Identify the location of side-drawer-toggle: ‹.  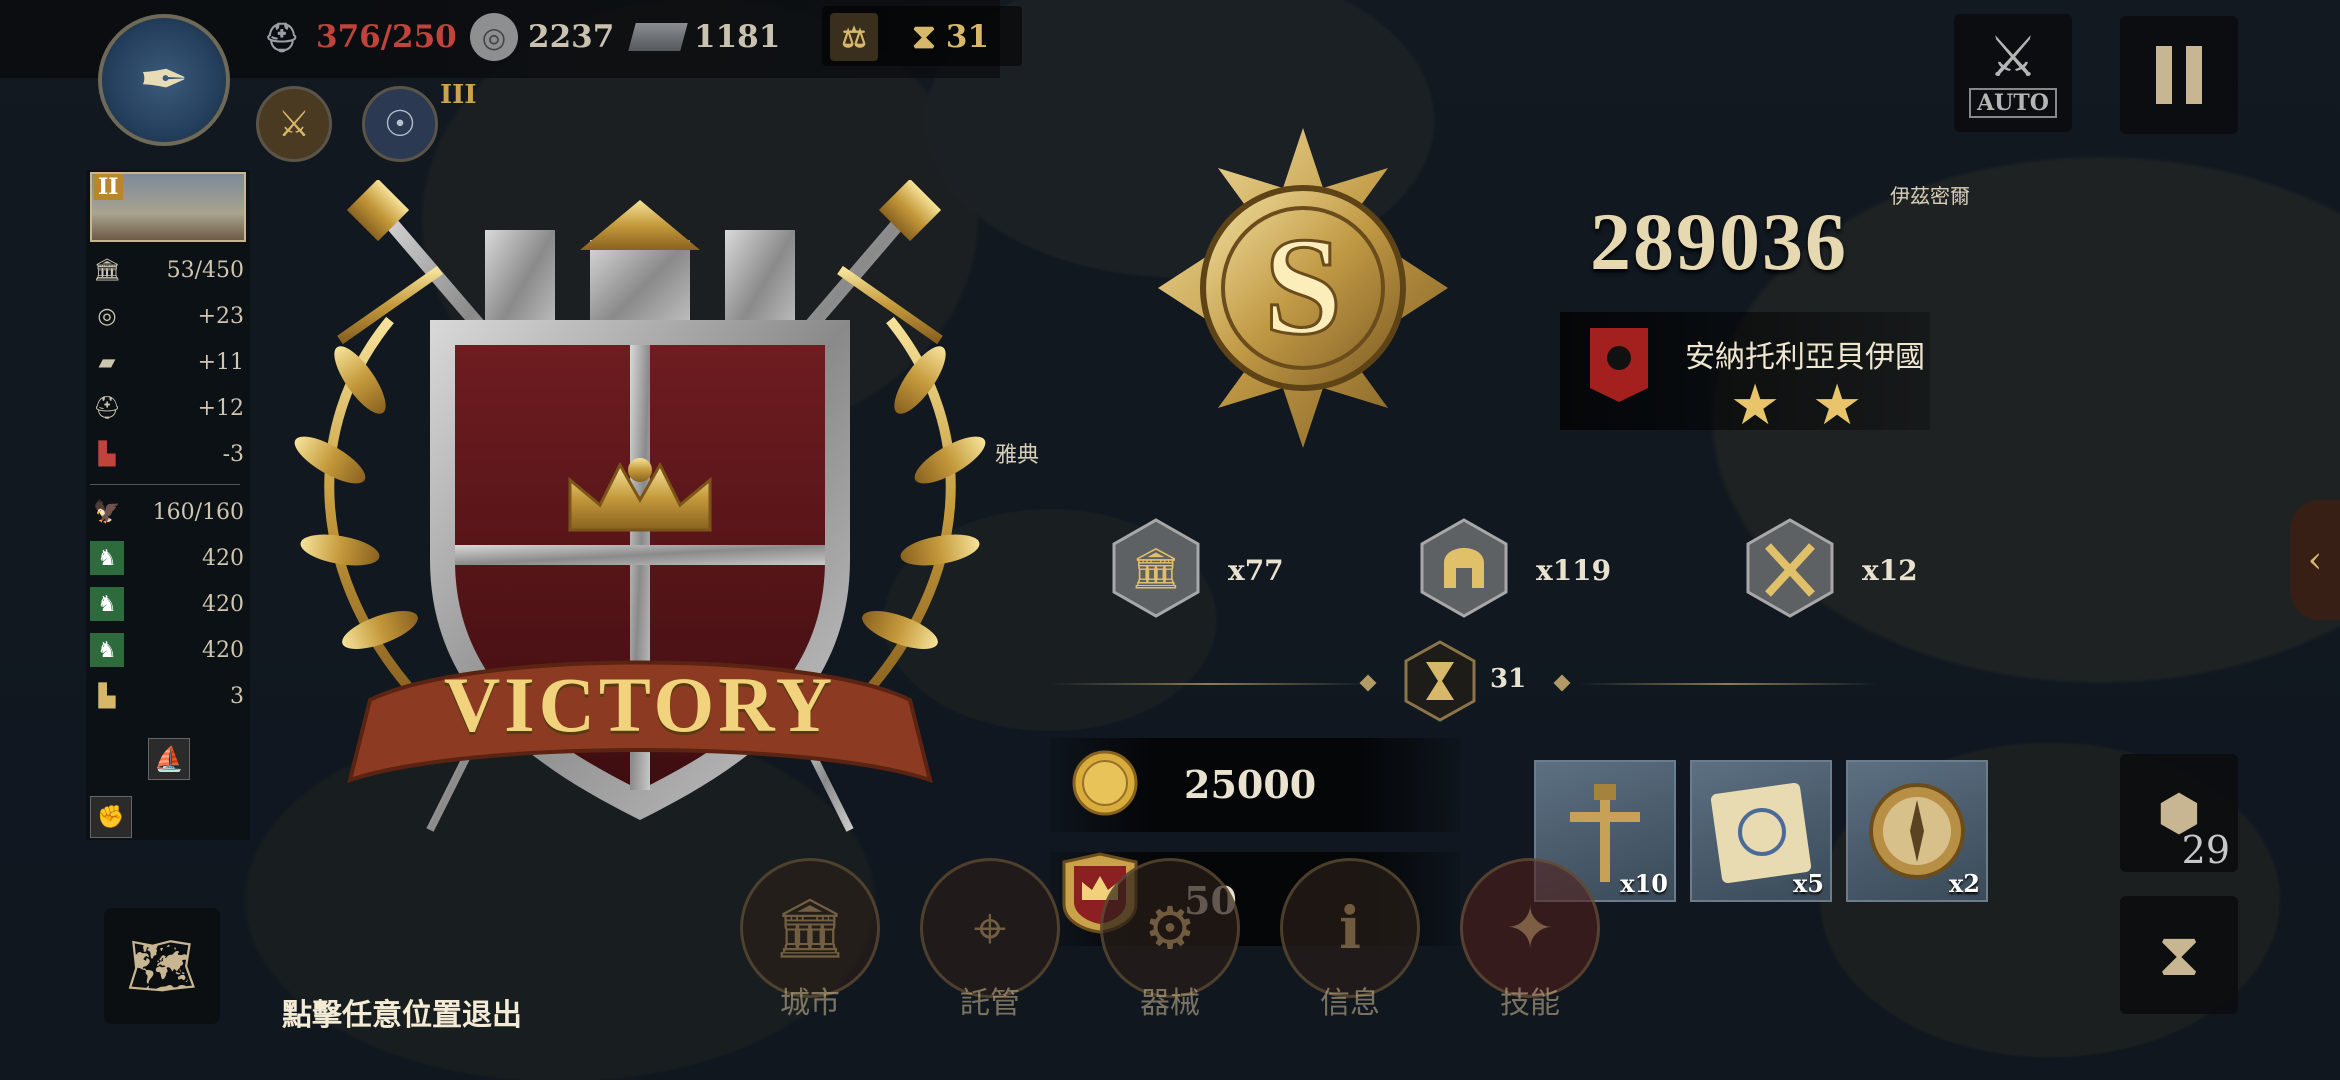
(2315, 560).